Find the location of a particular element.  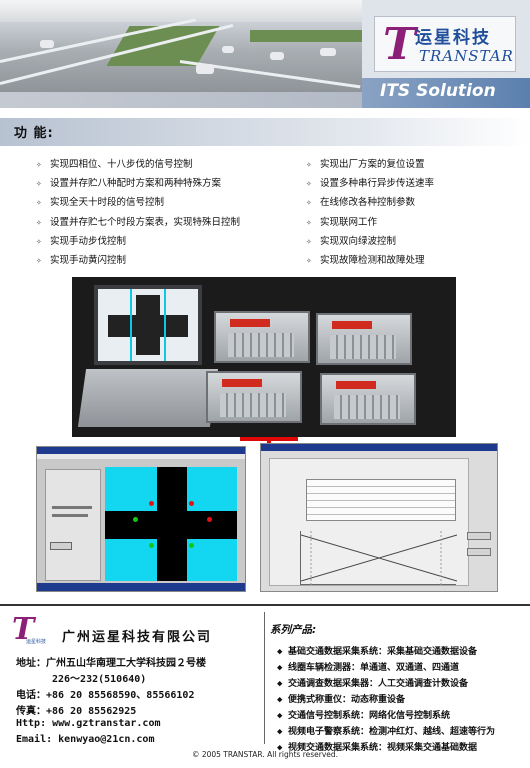

product-item: ◆ 交通调查数据采集器：人工交通调查计数设备 is located at coordinates (373, 684).